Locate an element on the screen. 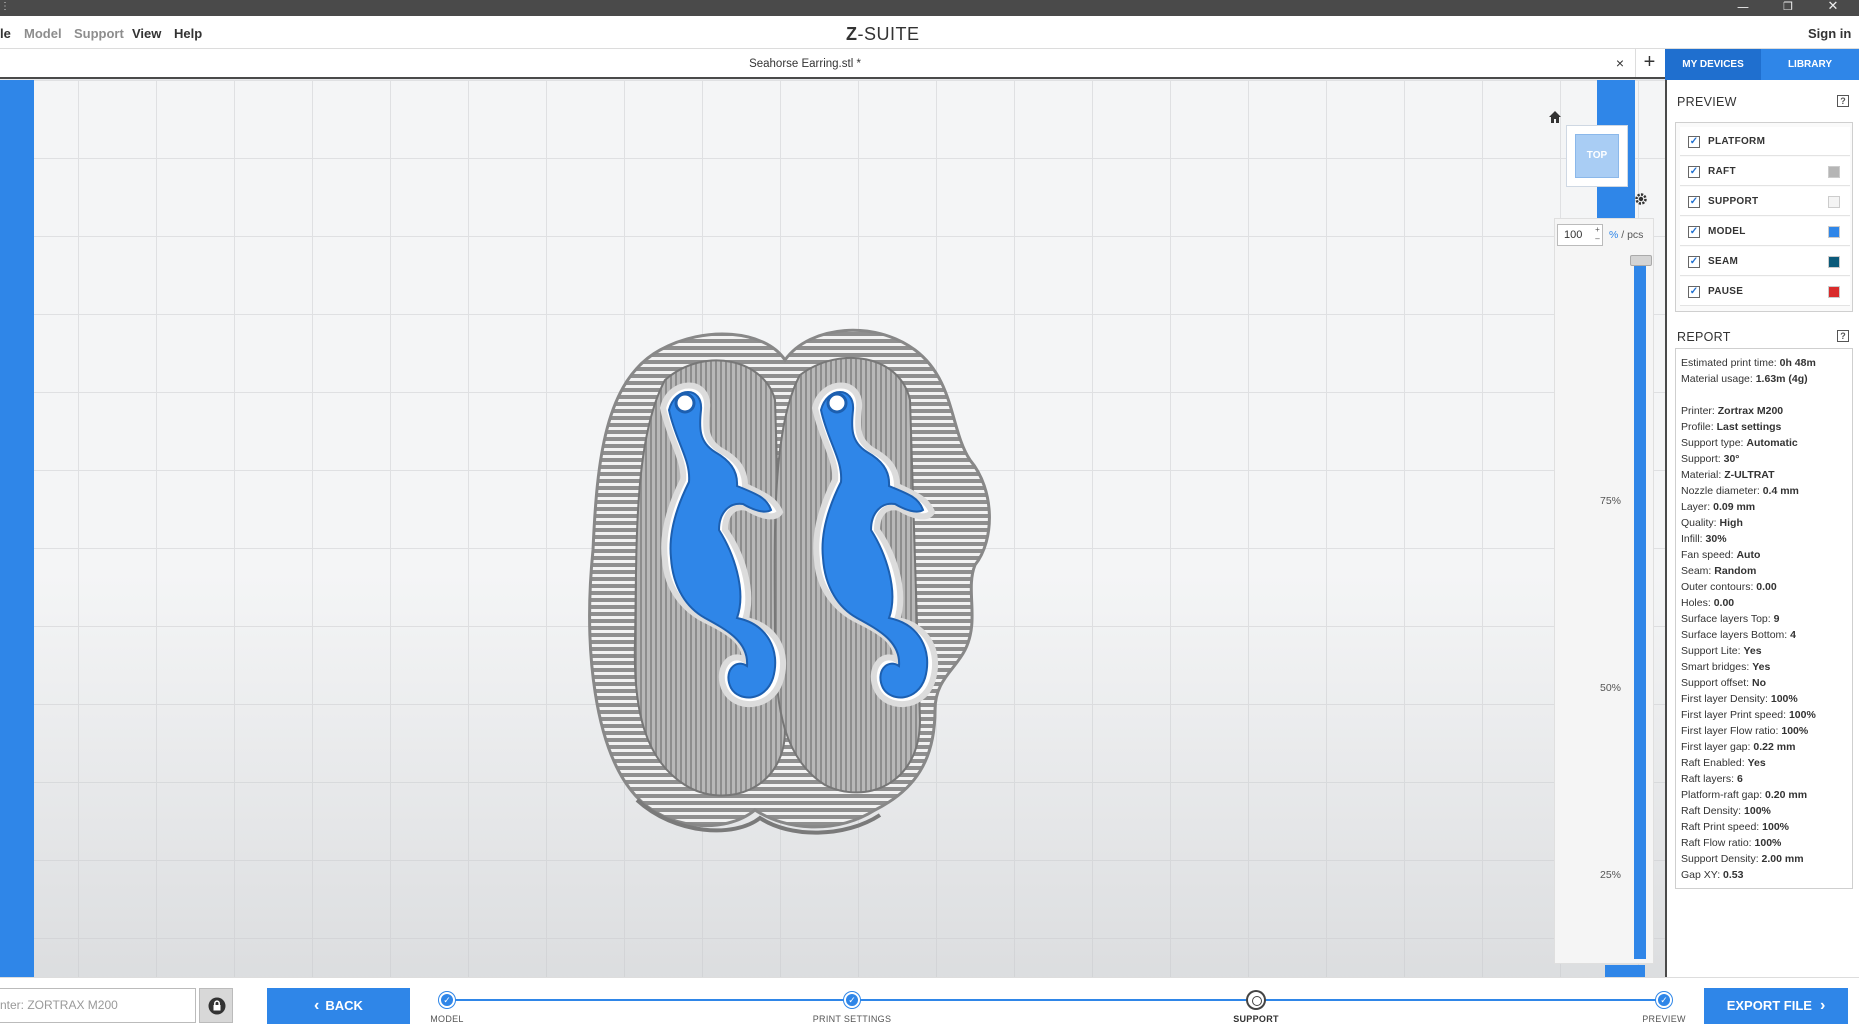 Image resolution: width=1859 pixels, height=1031 pixels. step-support-label: SUPPORT is located at coordinates (1256, 1019).